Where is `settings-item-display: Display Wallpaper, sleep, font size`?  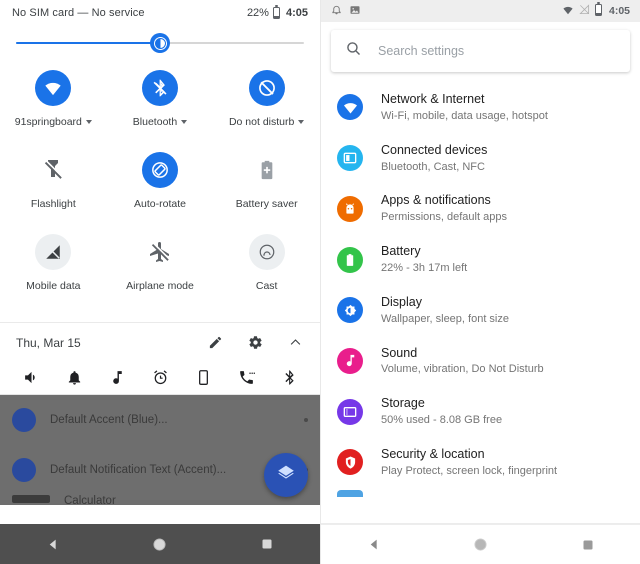 settings-item-display: Display Wallpaper, sleep, font size is located at coordinates (480, 310).